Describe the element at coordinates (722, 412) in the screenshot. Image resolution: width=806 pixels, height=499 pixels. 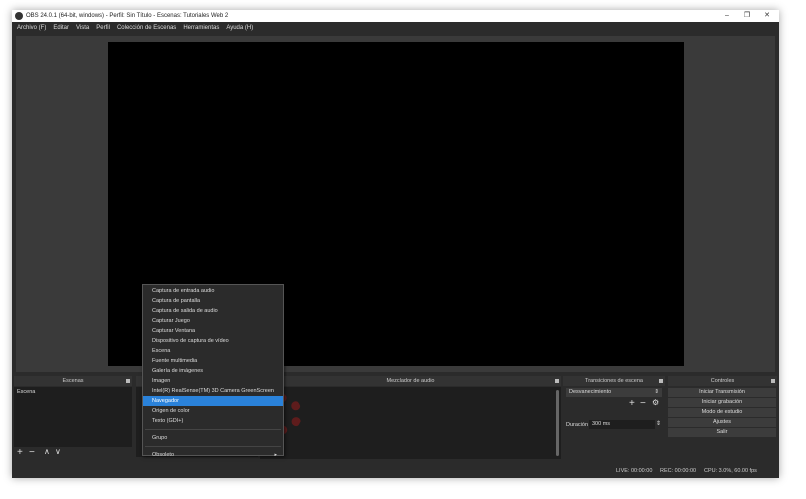
I see `studio-mode-button: Modo de estudio` at that location.